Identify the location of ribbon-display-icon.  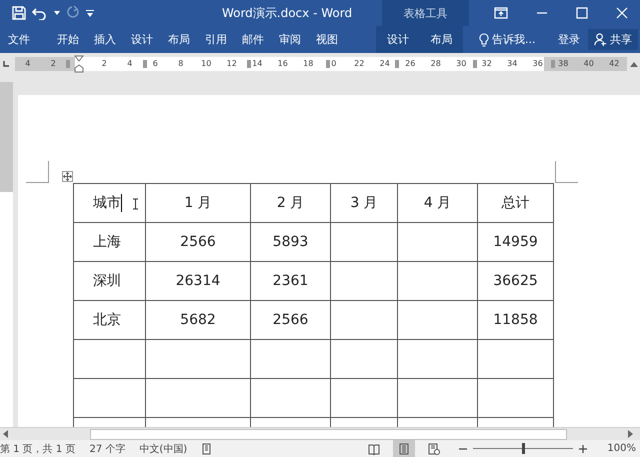
(501, 13).